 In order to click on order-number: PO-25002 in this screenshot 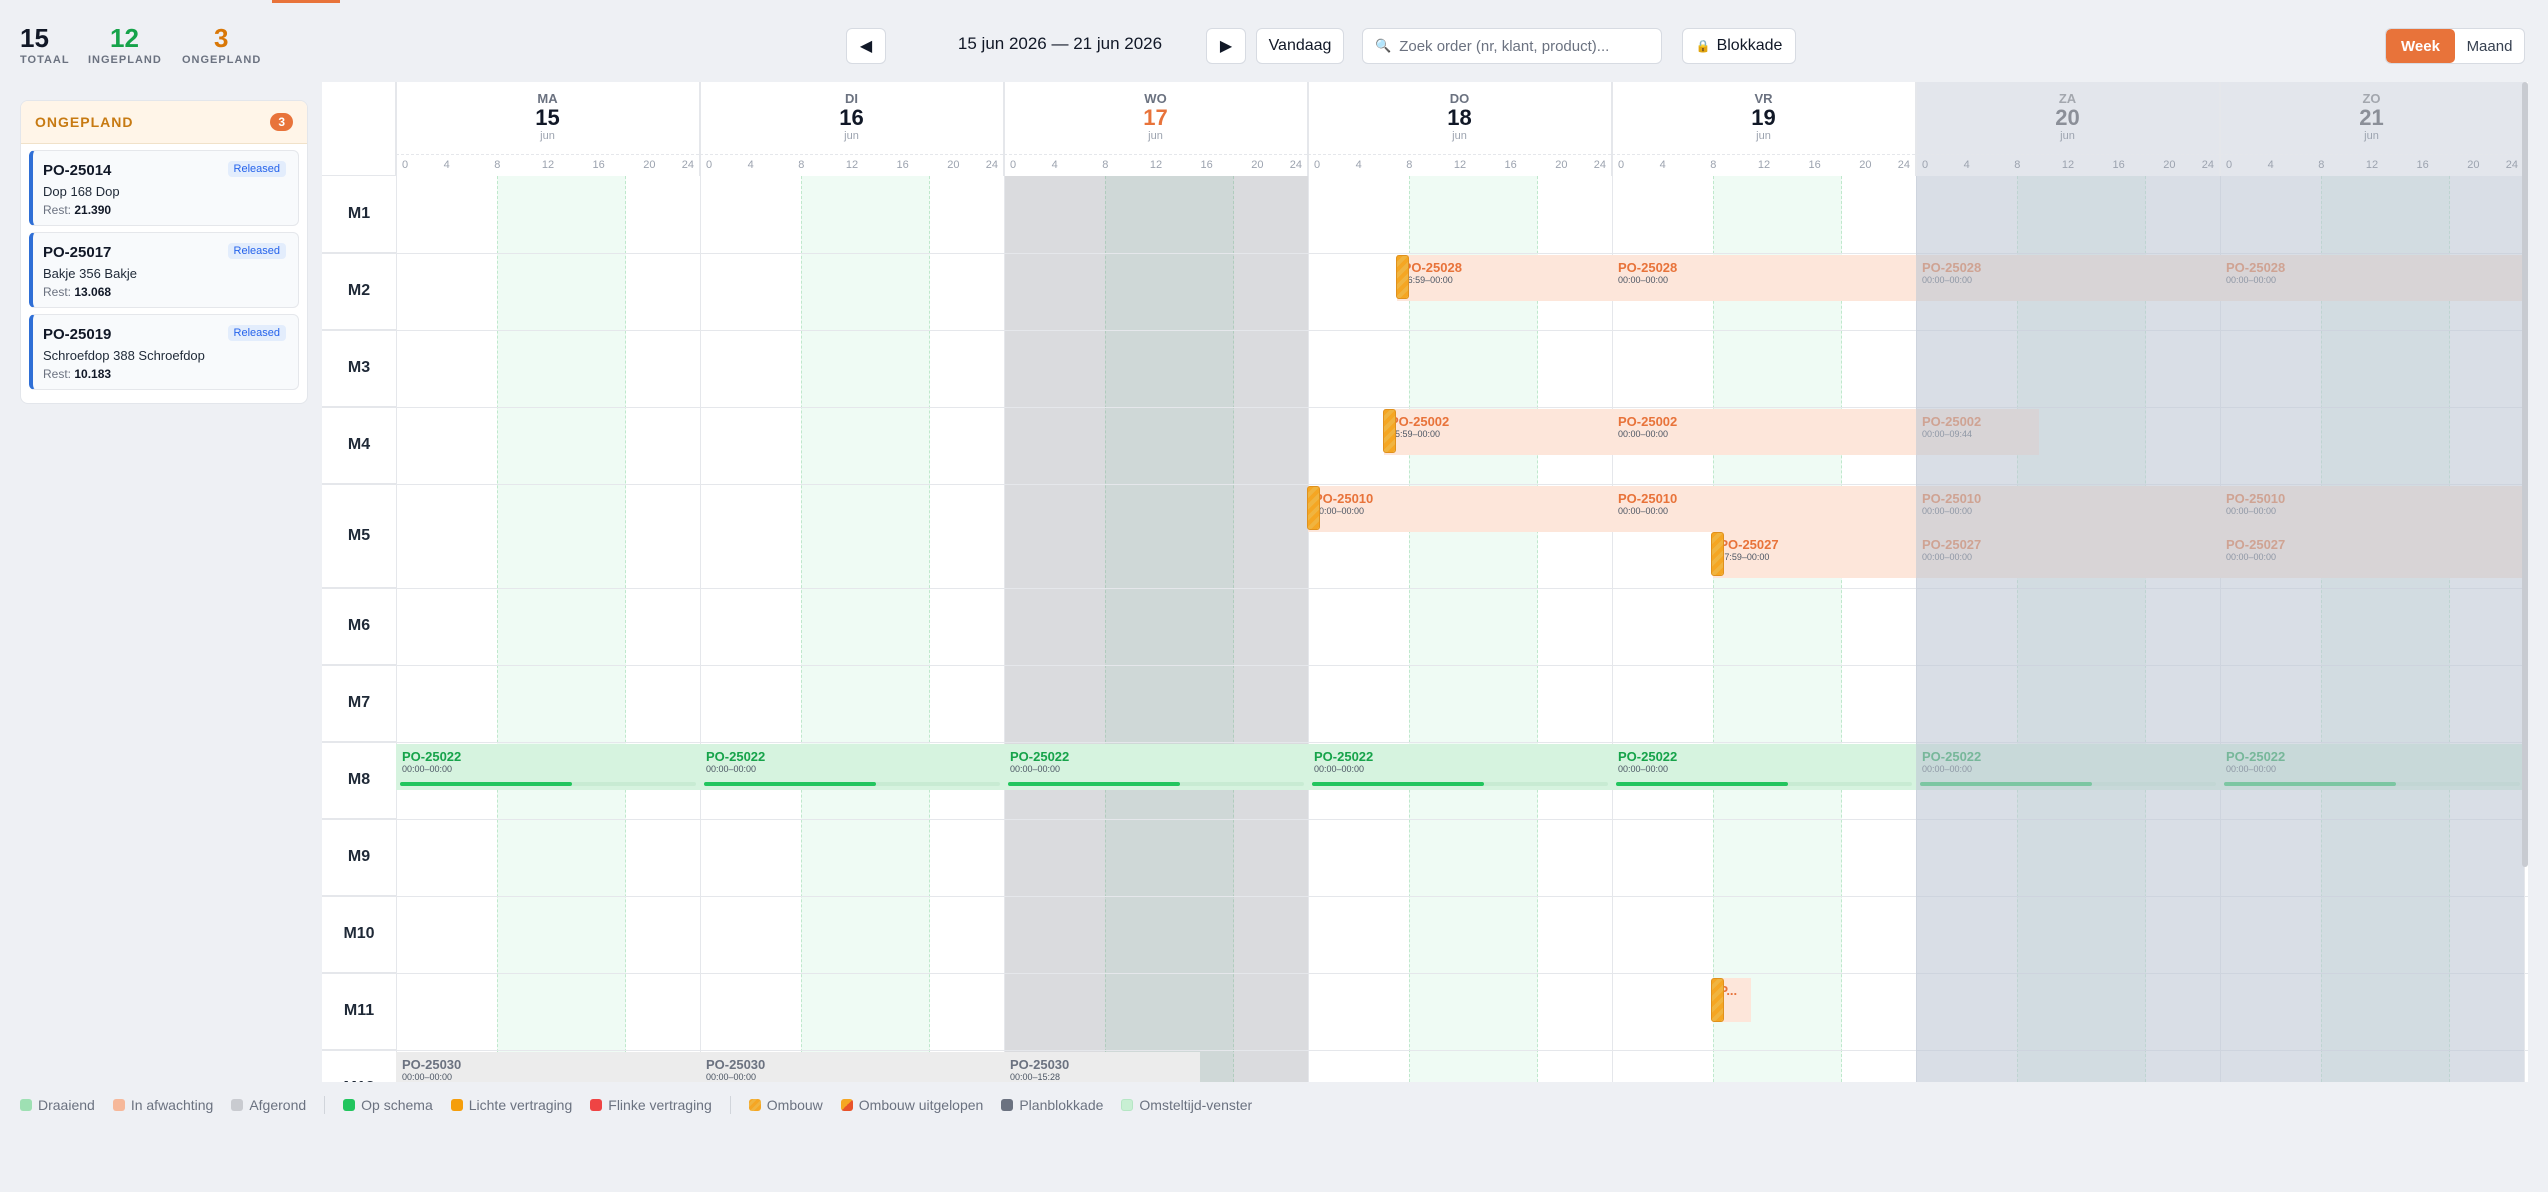, I will do `click(1648, 421)`.